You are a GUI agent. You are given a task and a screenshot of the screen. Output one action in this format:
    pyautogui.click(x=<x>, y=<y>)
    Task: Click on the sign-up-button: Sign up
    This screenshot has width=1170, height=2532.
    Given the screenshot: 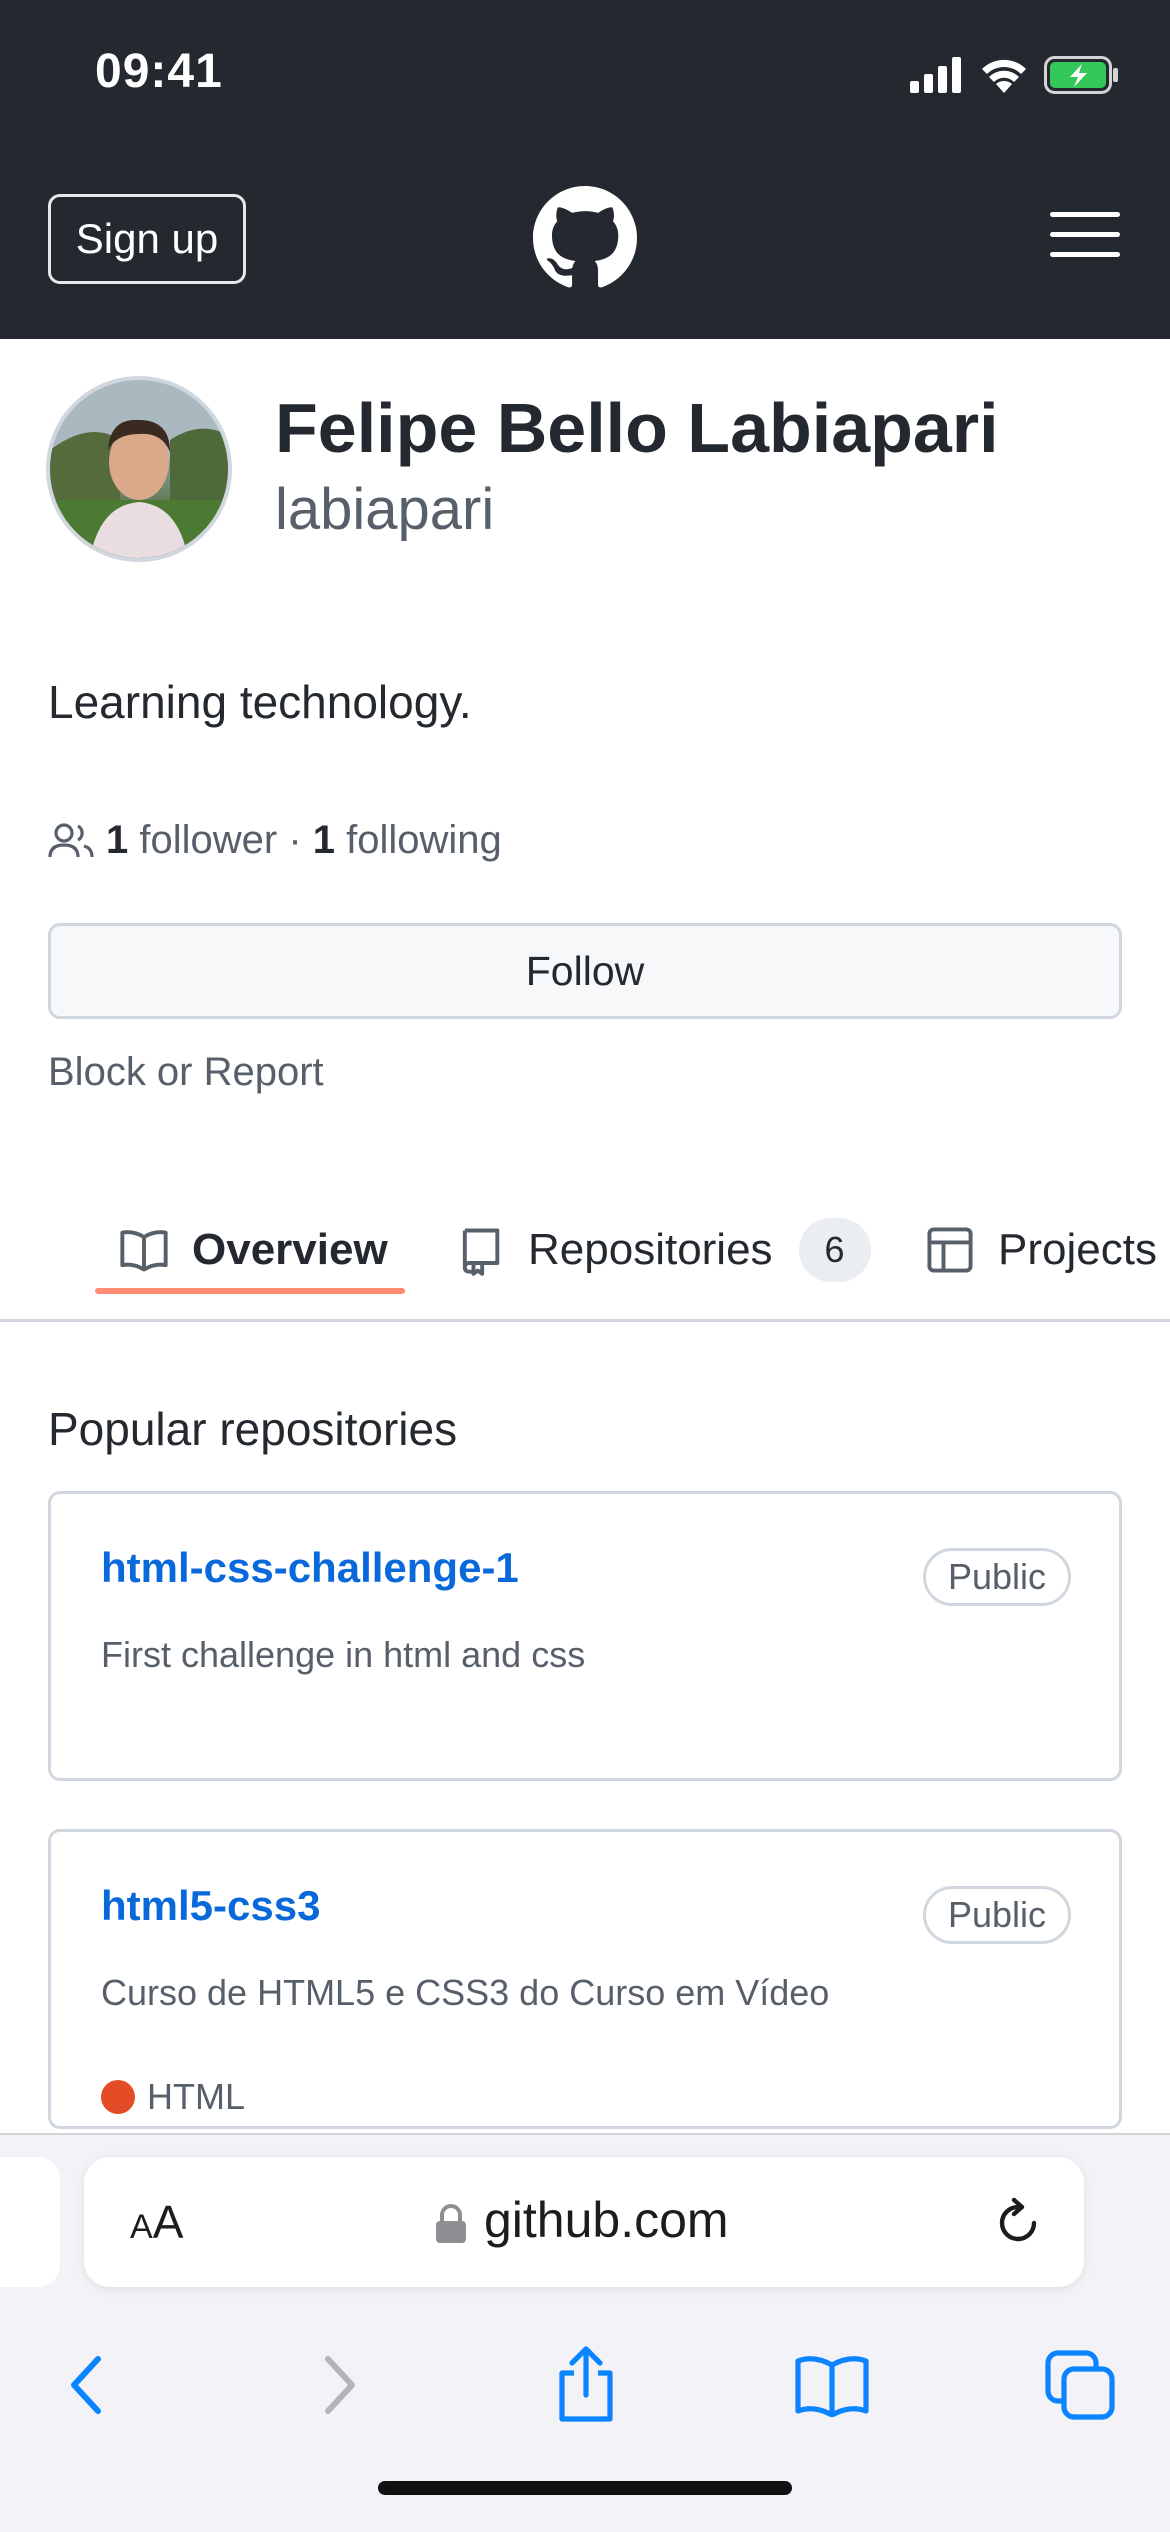 What is the action you would take?
    pyautogui.click(x=147, y=239)
    